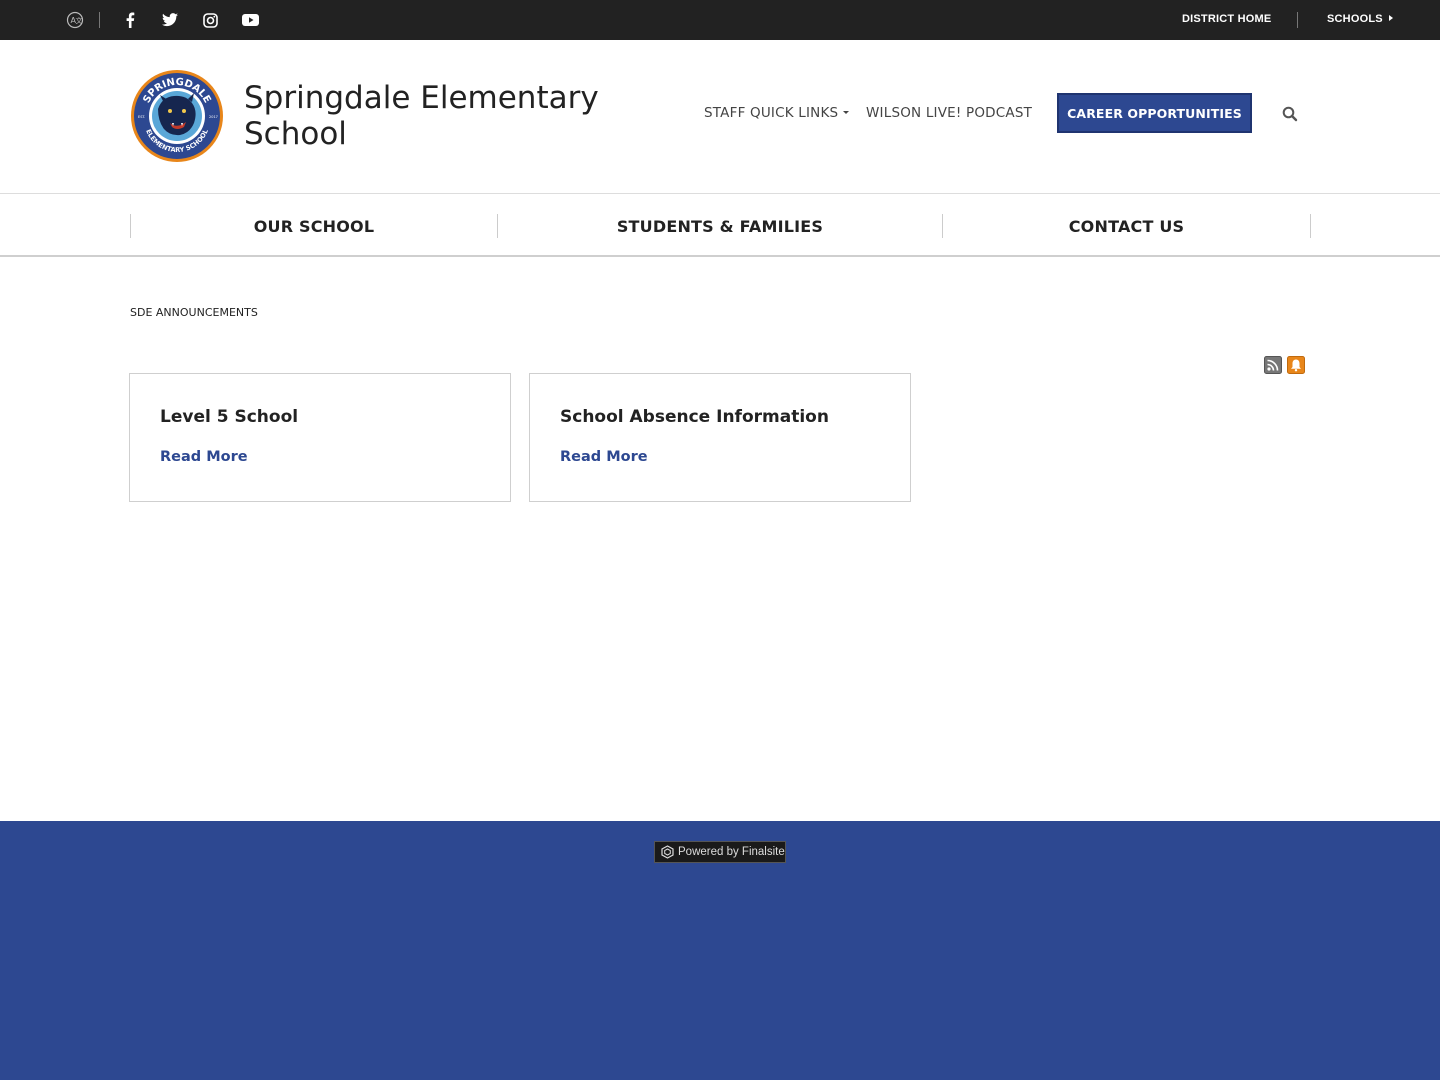 The height and width of the screenshot is (1080, 1440). Describe the element at coordinates (1226, 19) in the screenshot. I see `district-home-link: DISTRICT HOME` at that location.